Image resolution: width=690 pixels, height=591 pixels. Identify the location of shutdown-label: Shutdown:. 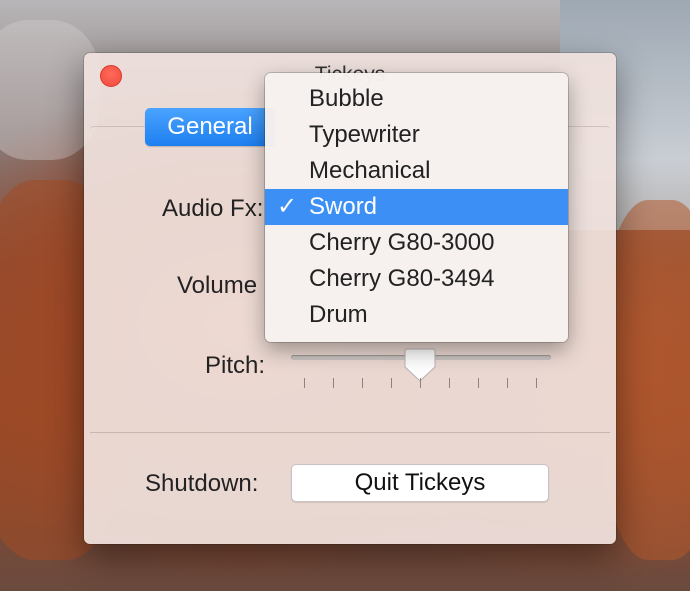
(202, 483).